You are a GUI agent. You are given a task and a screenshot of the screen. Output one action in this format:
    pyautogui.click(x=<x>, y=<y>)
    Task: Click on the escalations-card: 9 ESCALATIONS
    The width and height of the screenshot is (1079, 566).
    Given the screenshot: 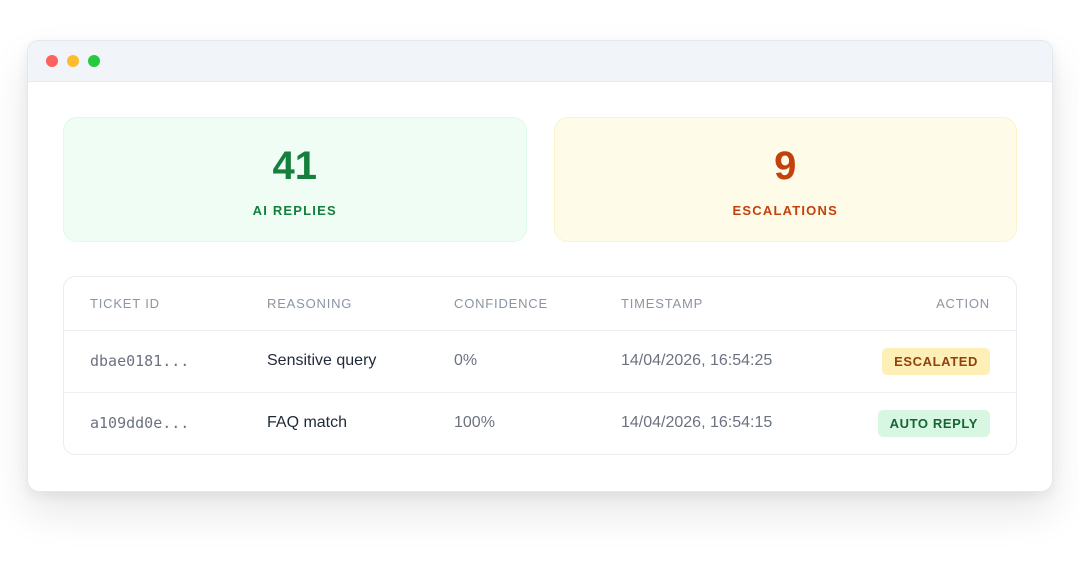 What is the action you would take?
    pyautogui.click(x=785, y=179)
    